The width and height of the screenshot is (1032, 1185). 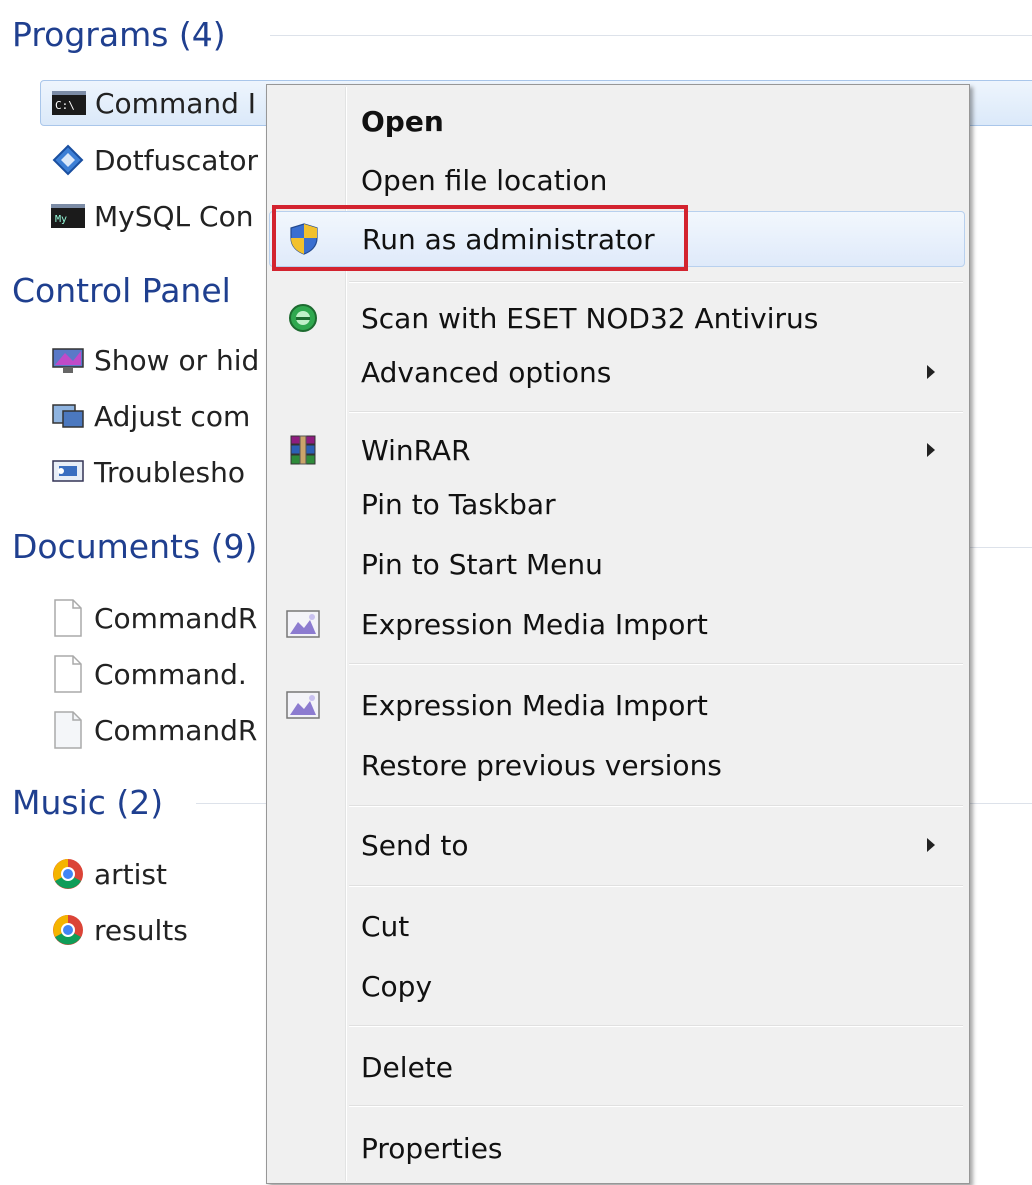 I want to click on programs-header-label: Programs (4), so click(x=119, y=34).